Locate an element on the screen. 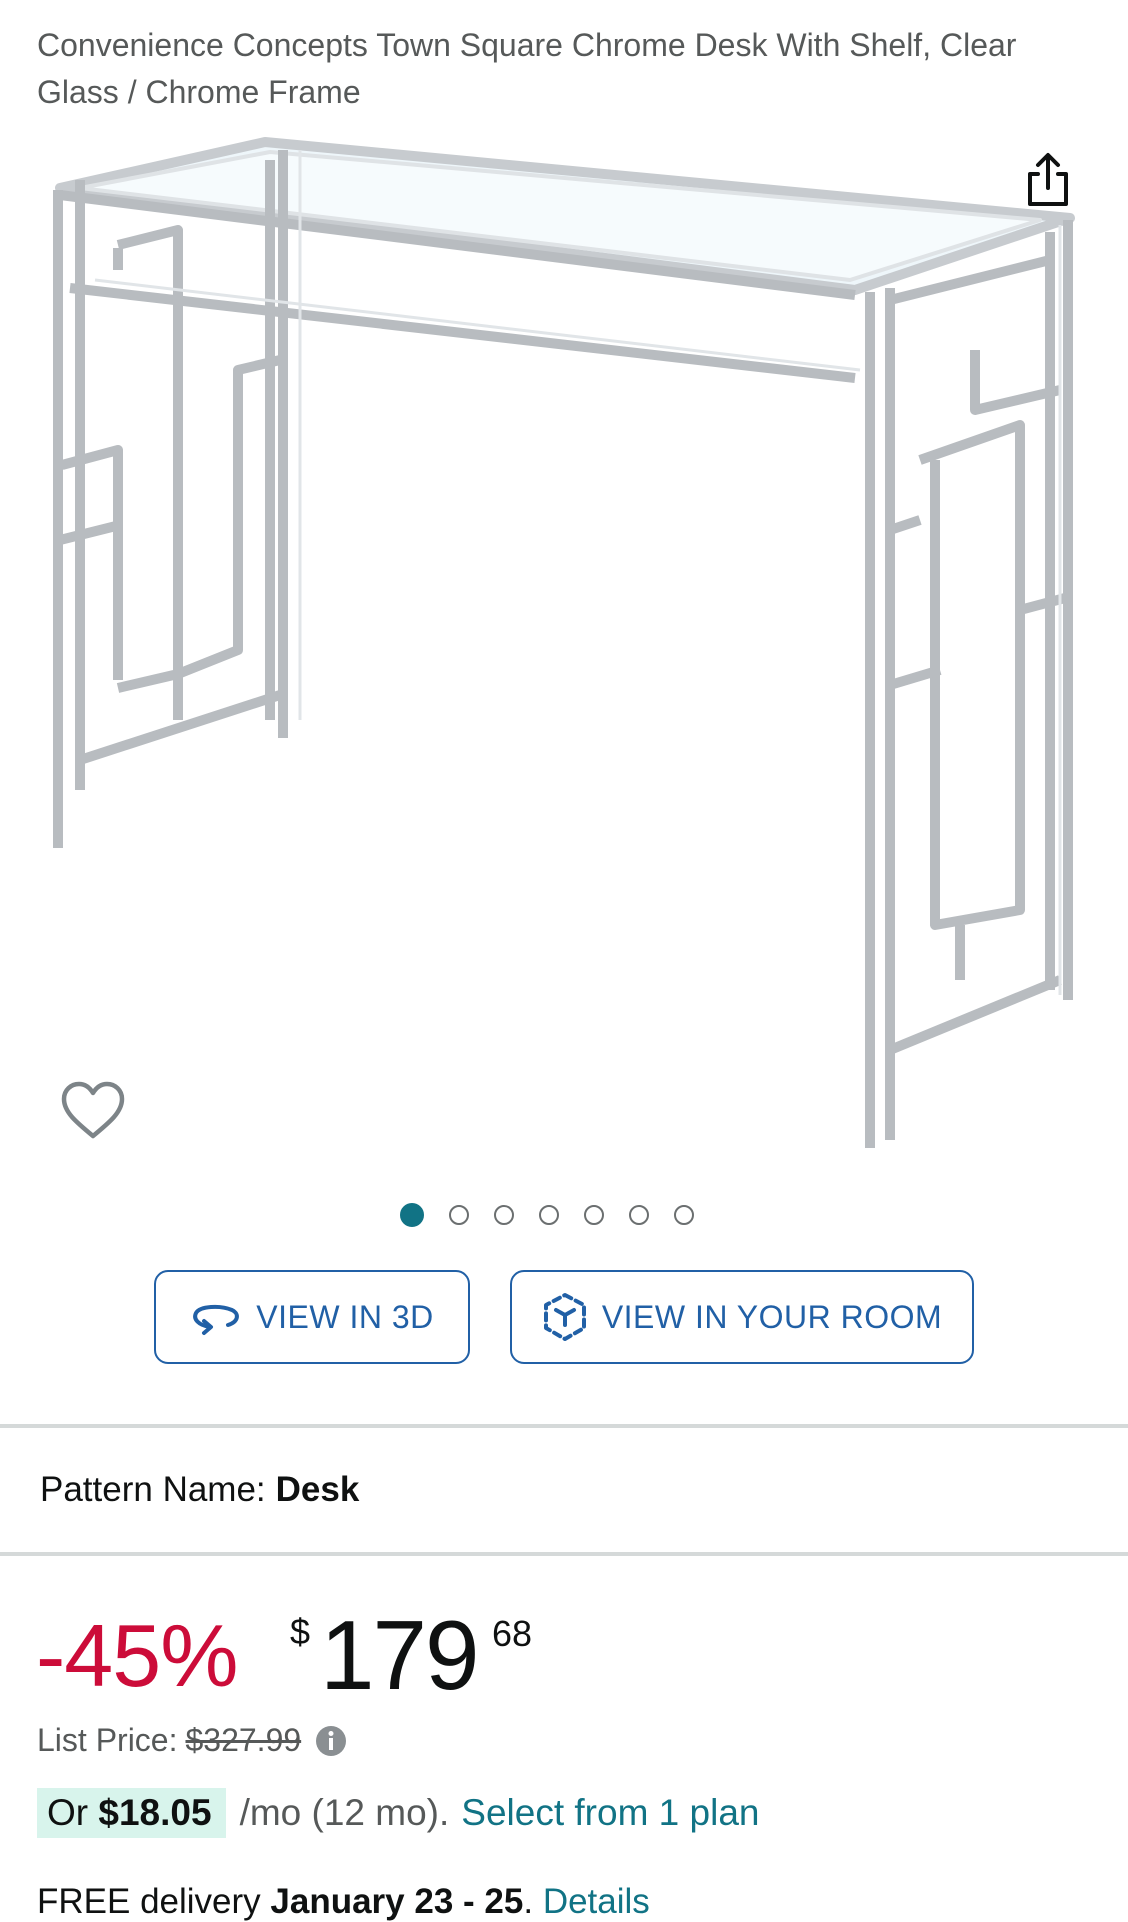 This screenshot has height=1922, width=1128. select-plan-link: Select from 1 plan is located at coordinates (610, 1813).